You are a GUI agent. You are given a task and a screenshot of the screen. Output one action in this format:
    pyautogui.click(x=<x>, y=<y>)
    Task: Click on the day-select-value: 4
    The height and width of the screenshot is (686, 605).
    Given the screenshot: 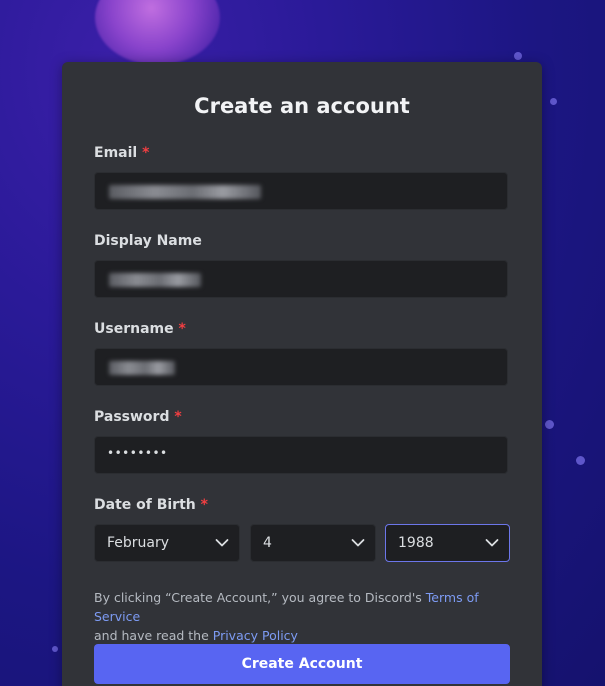 What is the action you would take?
    pyautogui.click(x=267, y=543)
    